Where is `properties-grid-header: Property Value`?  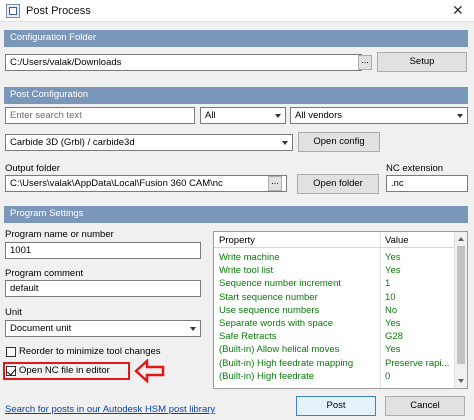
properties-grid-header: Property Value is located at coordinates (334, 240).